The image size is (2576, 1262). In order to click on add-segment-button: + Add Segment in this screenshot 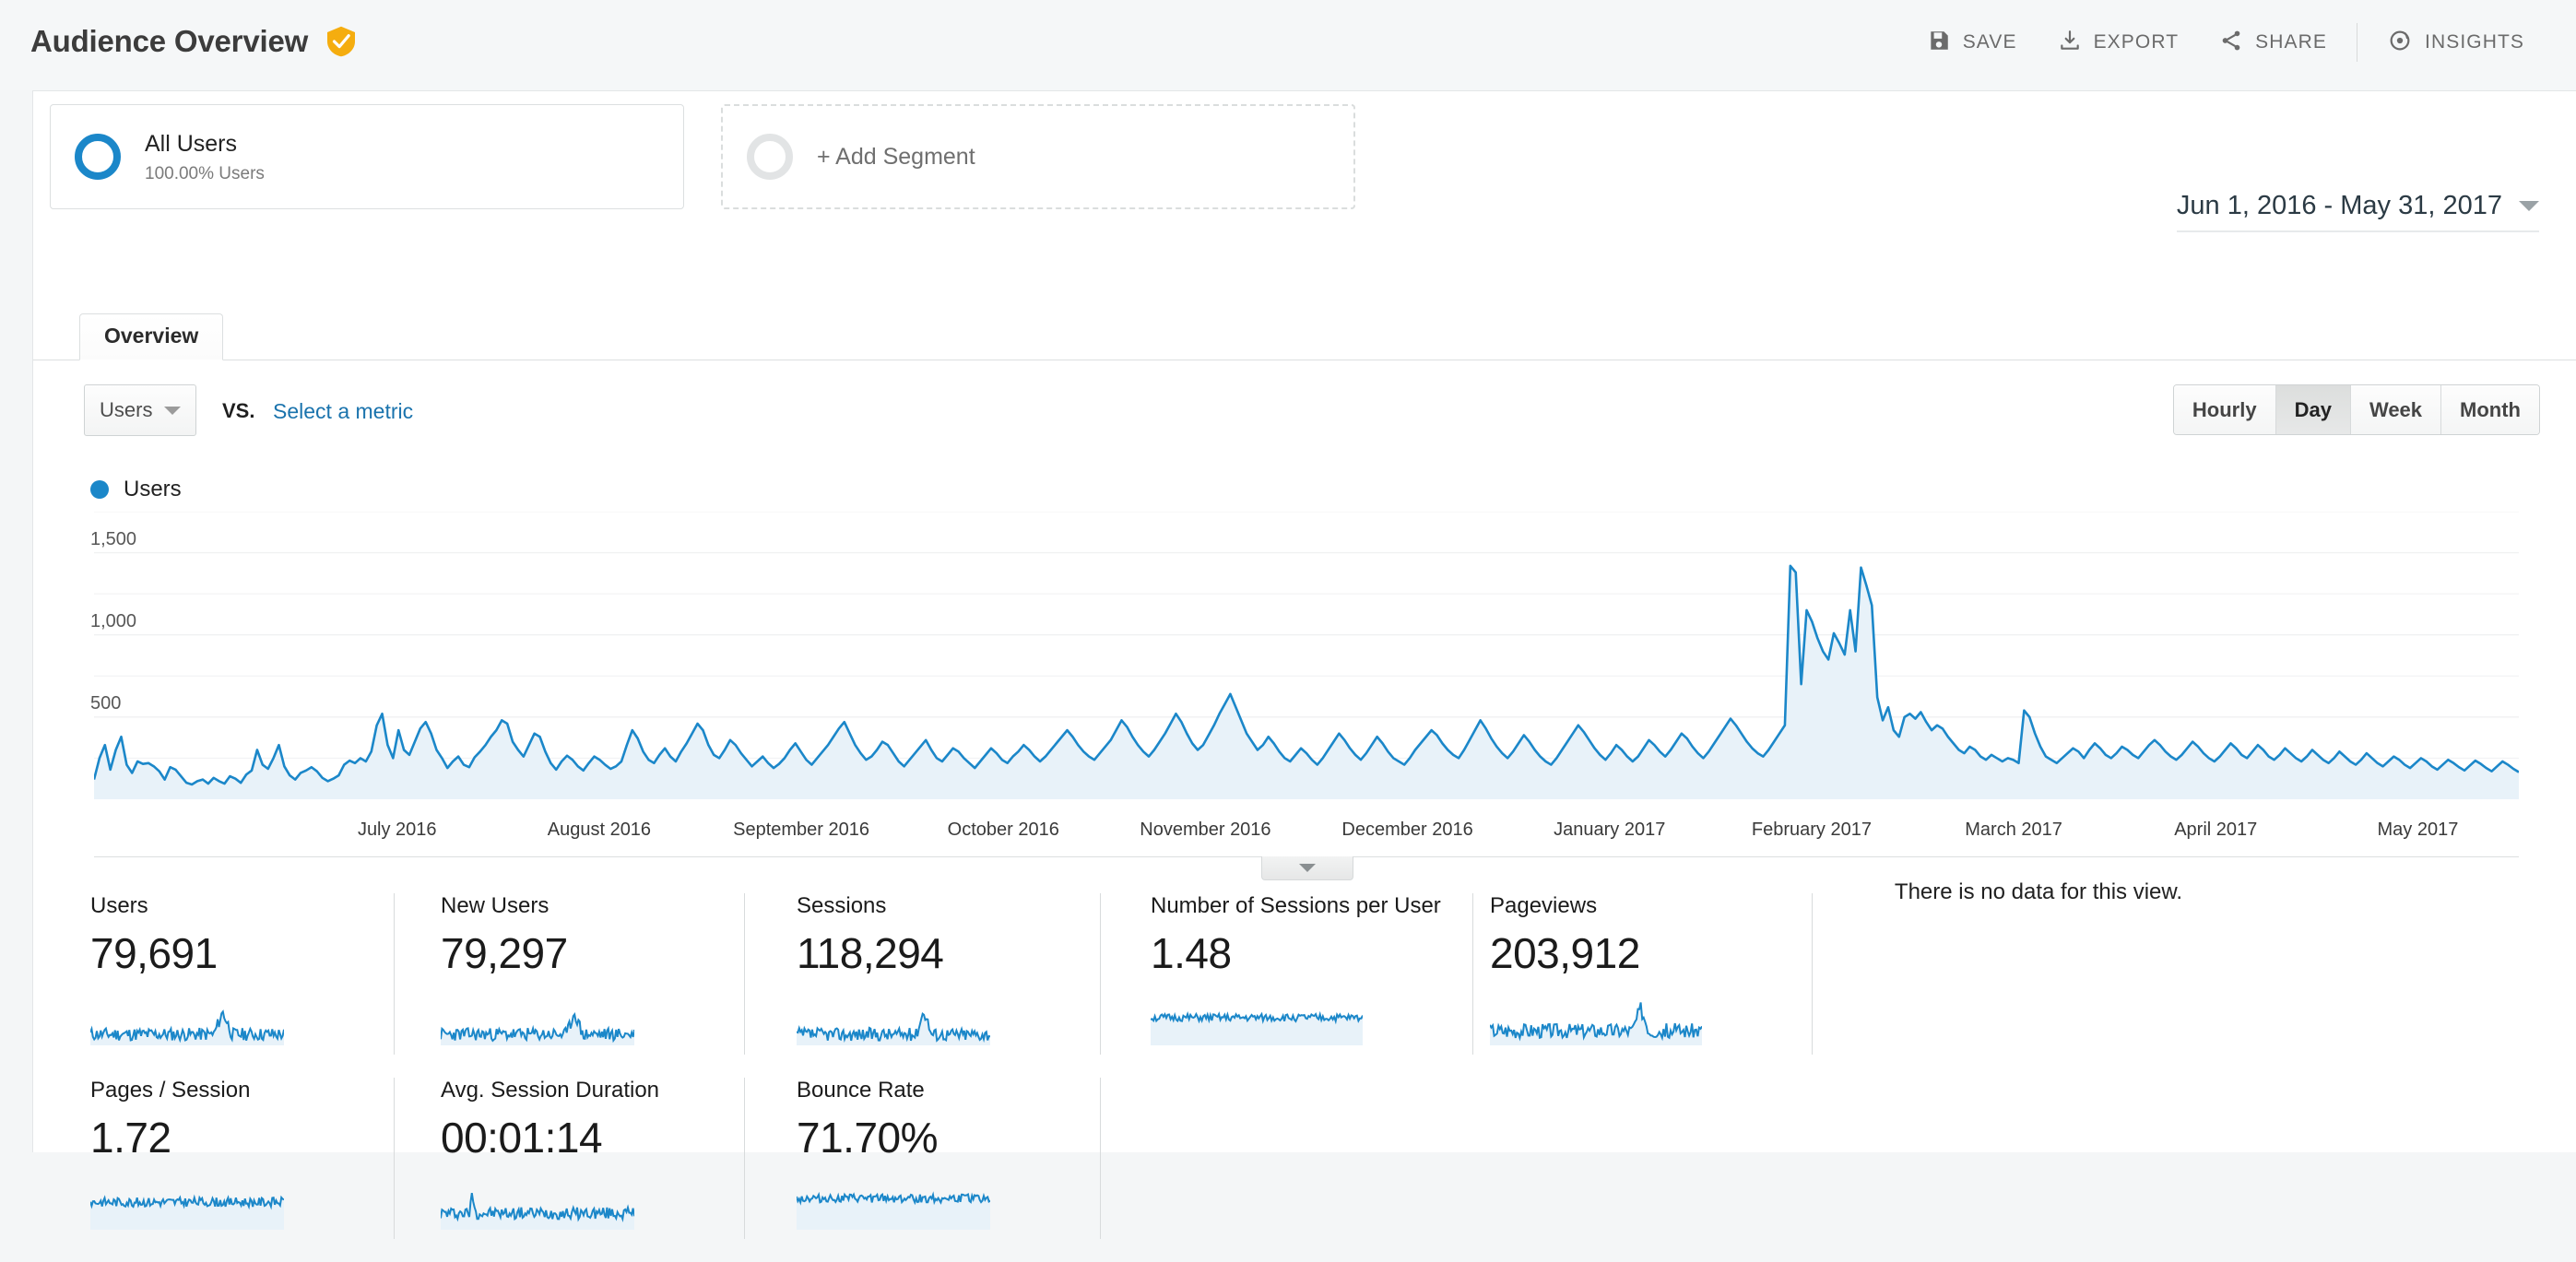, I will do `click(1038, 156)`.